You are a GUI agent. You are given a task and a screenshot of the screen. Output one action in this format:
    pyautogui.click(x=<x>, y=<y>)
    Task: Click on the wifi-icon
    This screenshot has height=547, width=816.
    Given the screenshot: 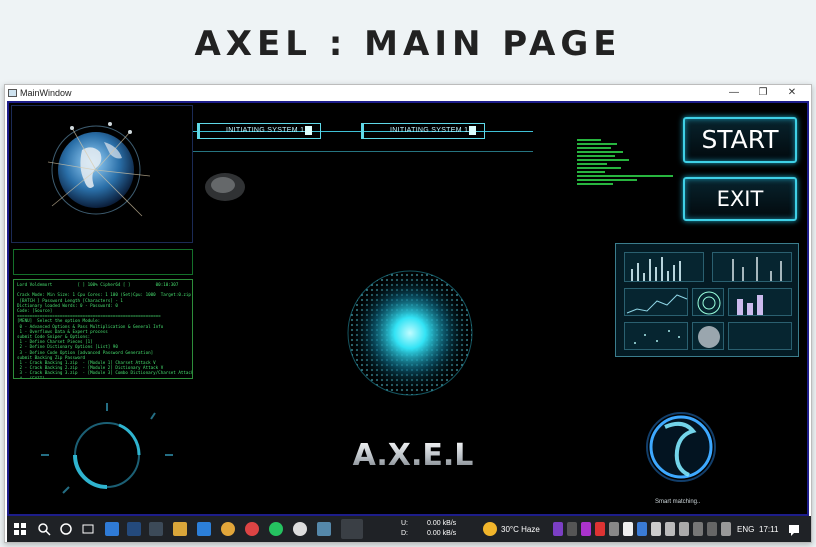 What is the action you would take?
    pyautogui.click(x=712, y=529)
    